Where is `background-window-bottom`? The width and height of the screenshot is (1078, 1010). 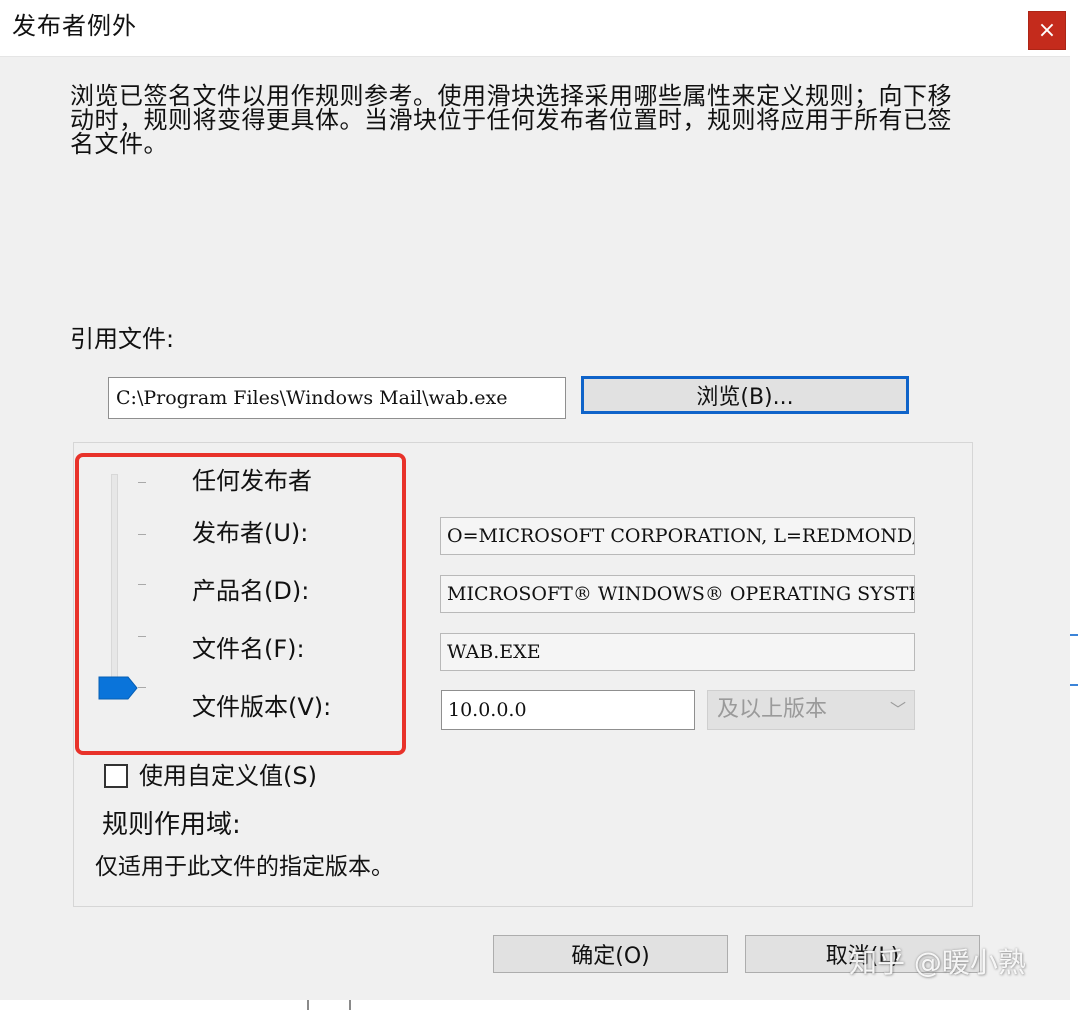
background-window-bottom is located at coordinates (535, 1005).